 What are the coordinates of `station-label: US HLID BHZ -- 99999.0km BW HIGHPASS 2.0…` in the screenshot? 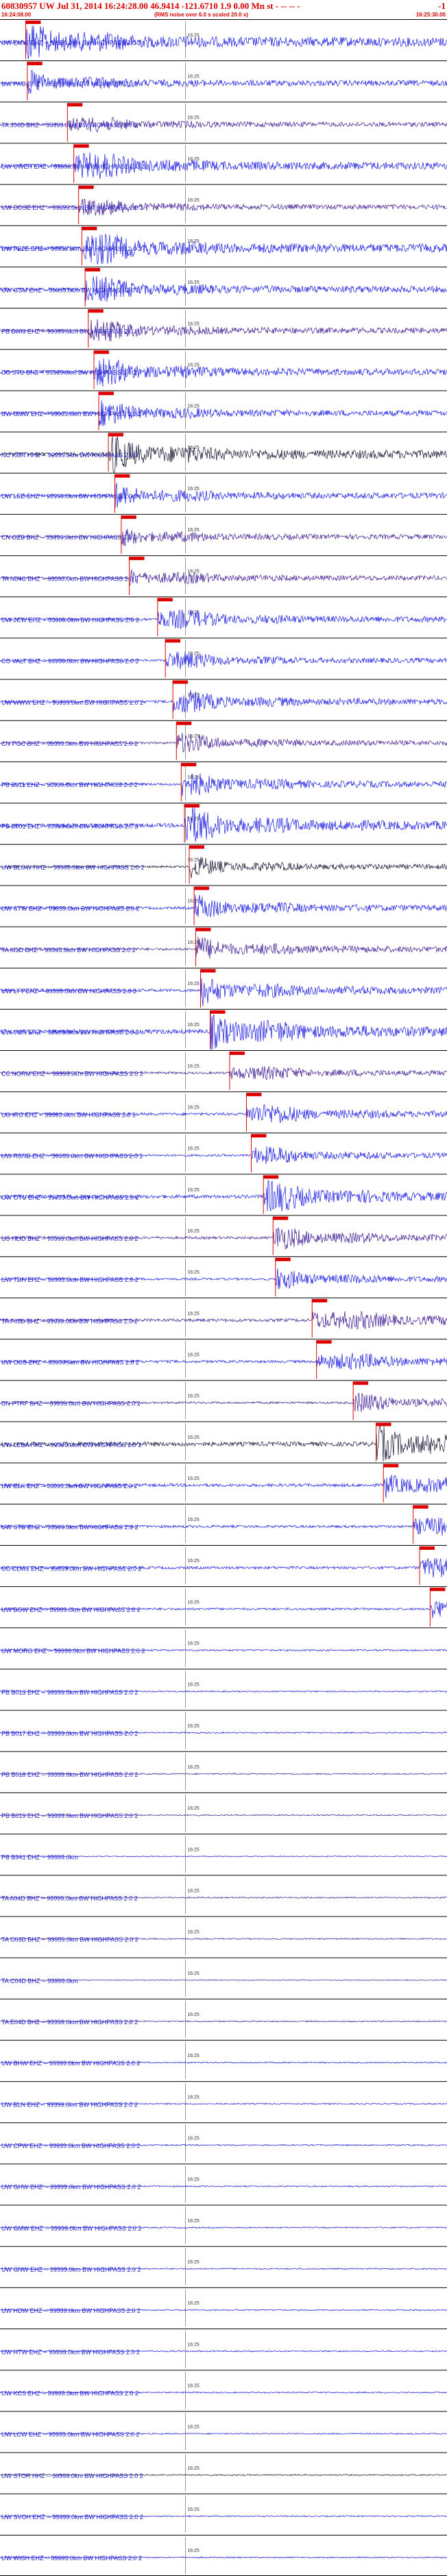 It's located at (69, 1238).